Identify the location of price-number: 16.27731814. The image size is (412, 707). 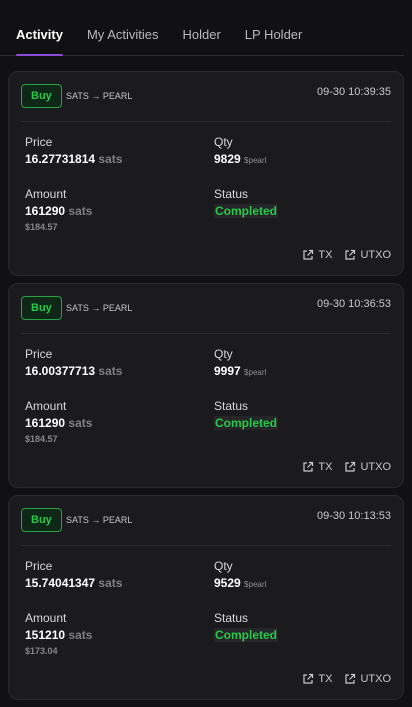
(60, 159).